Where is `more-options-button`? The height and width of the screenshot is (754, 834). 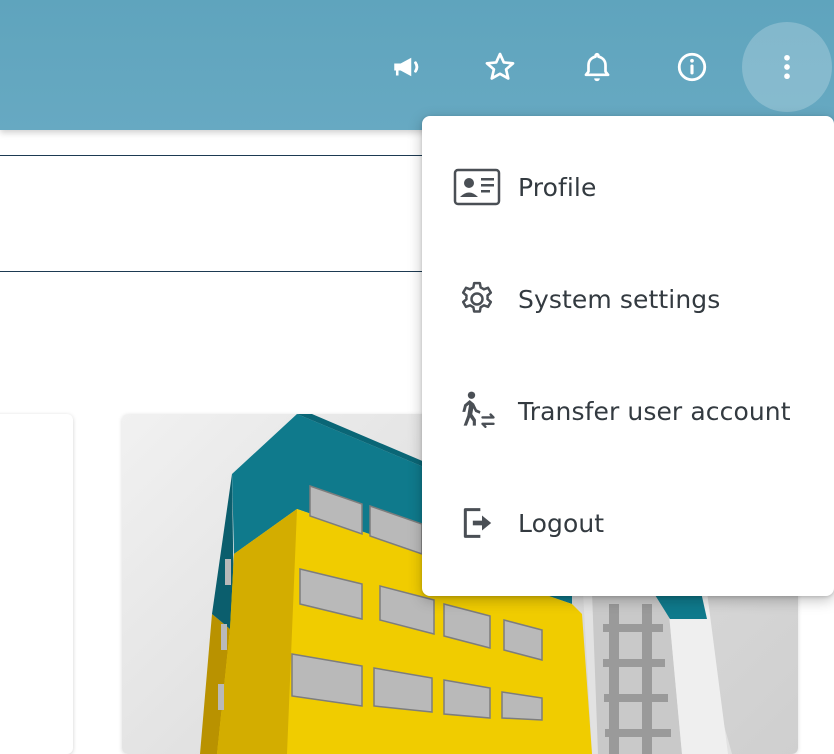
more-options-button is located at coordinates (787, 67).